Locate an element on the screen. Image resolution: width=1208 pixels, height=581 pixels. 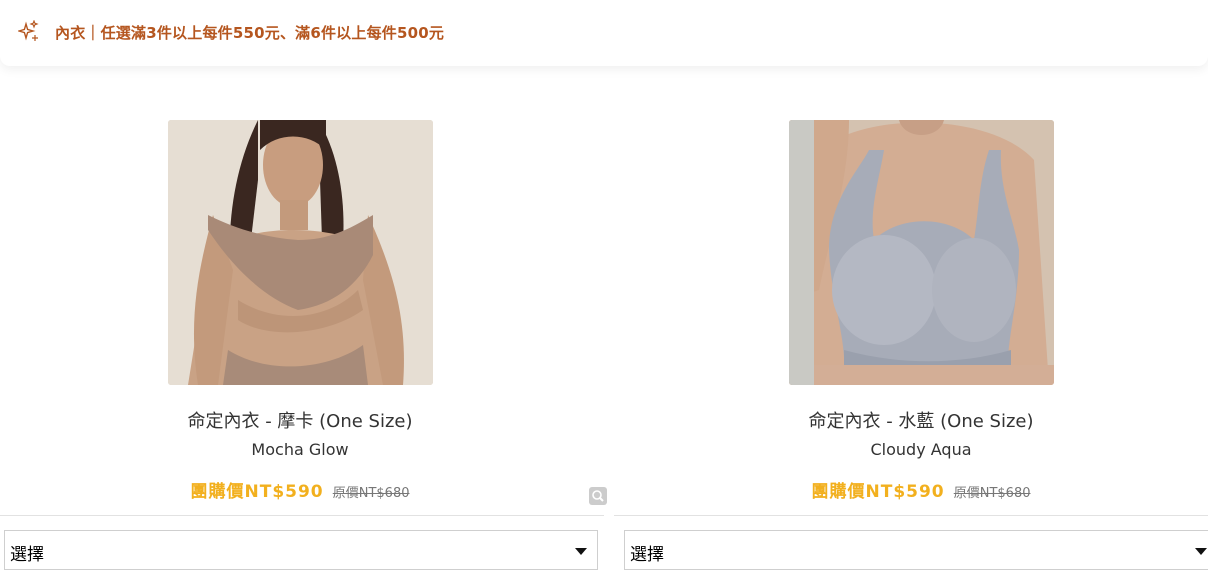
promo-text: 內衣｜任選滿3件以上每件550元、滿6件以上每件500元 is located at coordinates (250, 33).